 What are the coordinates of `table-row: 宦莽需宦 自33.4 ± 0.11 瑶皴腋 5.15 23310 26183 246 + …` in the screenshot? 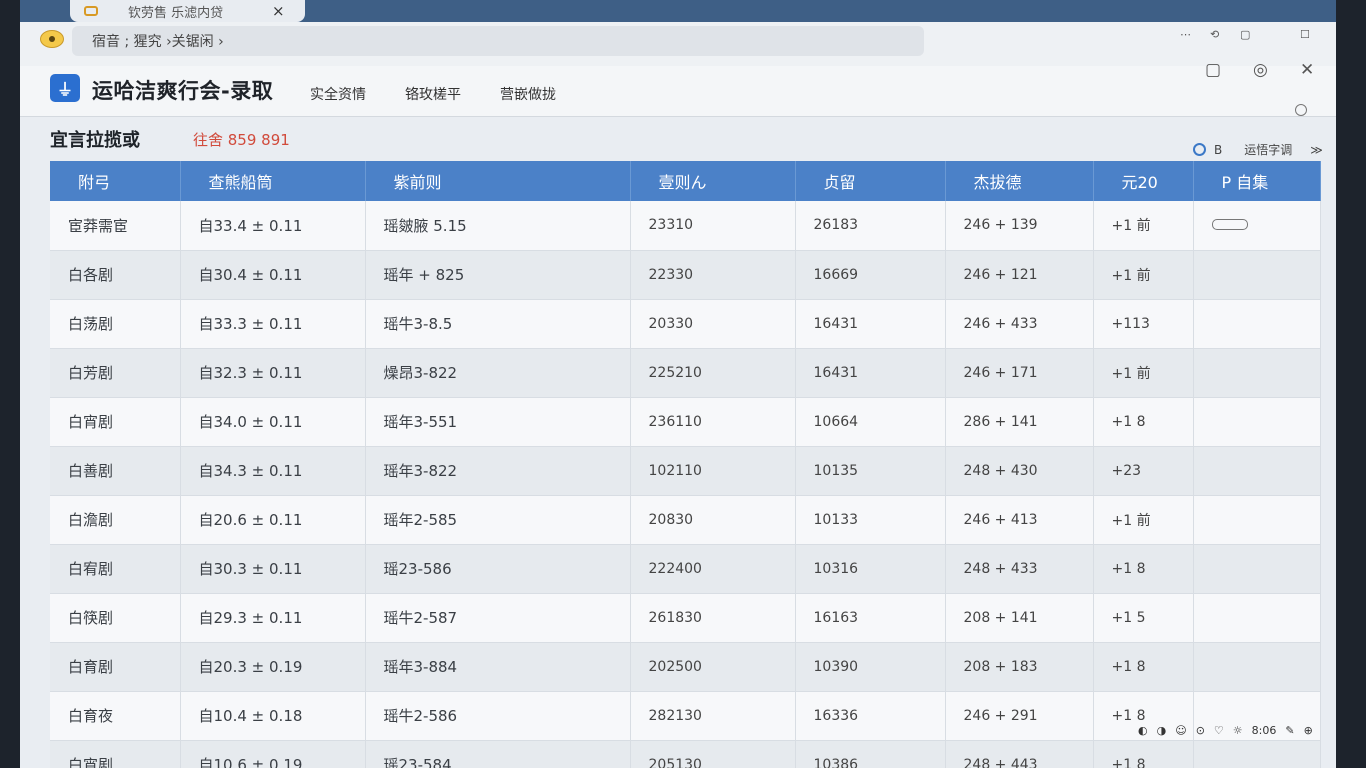 It's located at (685, 226).